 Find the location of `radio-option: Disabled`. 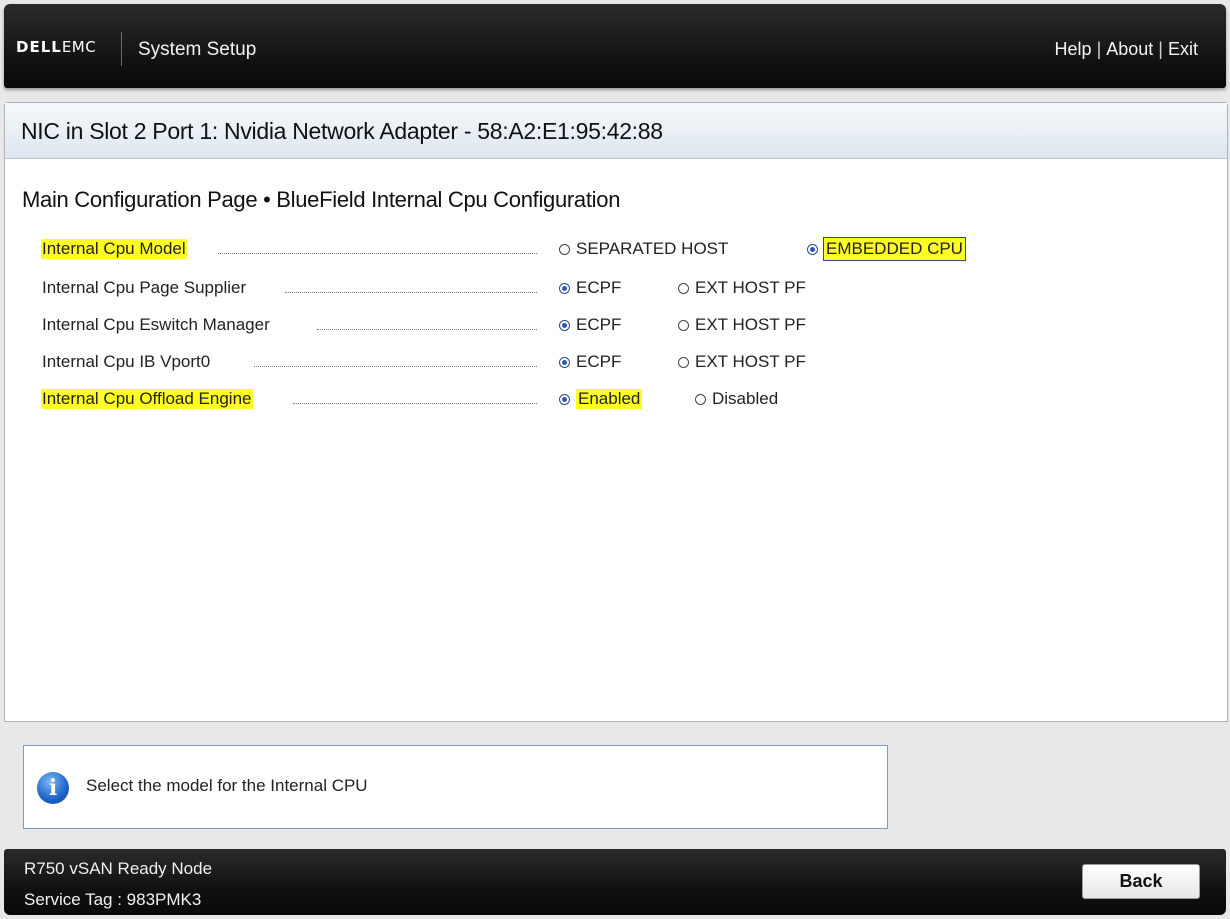

radio-option: Disabled is located at coordinates (736, 399).